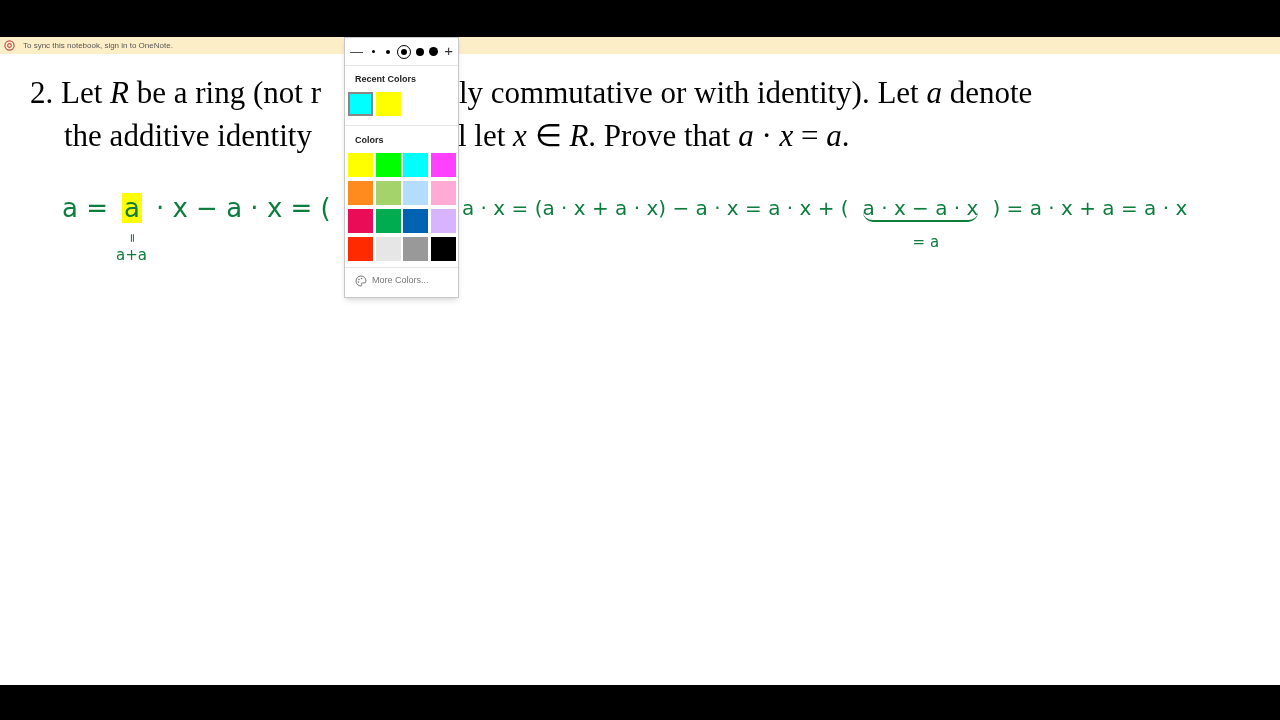 The image size is (1280, 720). Describe the element at coordinates (356, 51) in the screenshot. I see `decrease-size-button: —` at that location.